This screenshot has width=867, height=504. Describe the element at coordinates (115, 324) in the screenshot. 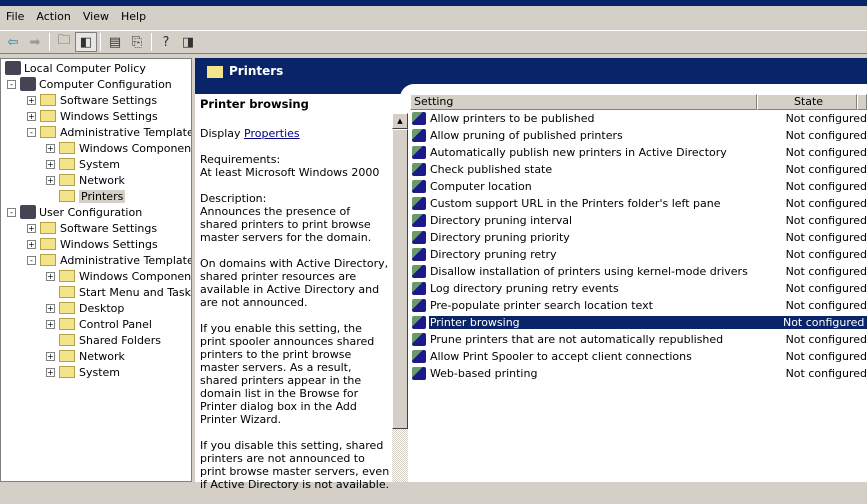

I see `tree-node-label: Control Panel` at that location.